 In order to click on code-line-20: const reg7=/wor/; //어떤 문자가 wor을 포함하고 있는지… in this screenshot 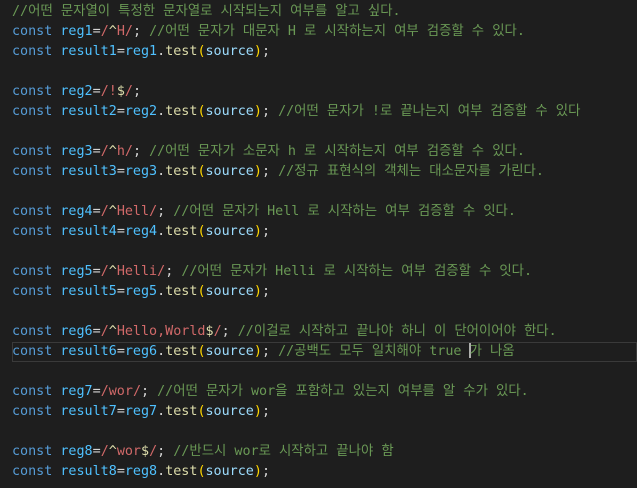, I will do `click(324, 392)`.